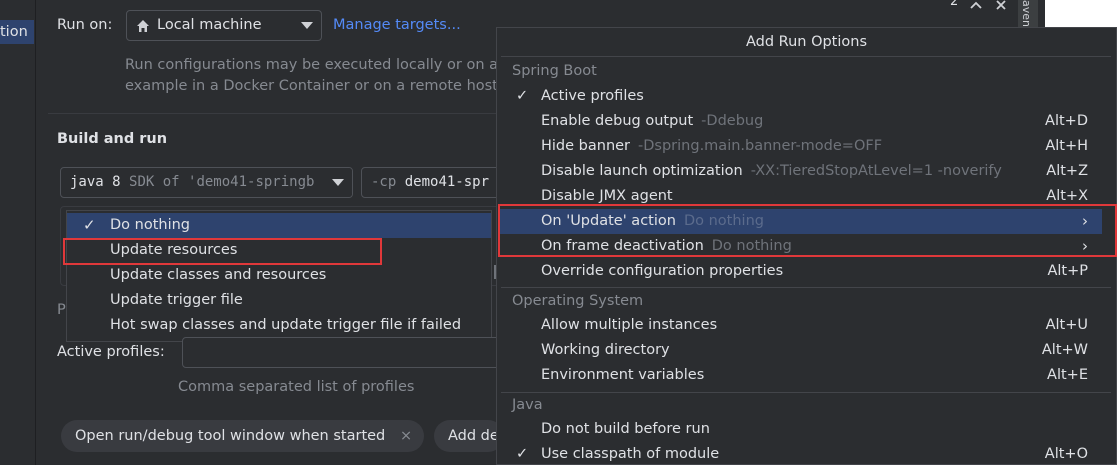 This screenshot has height=465, width=1117. Describe the element at coordinates (1066, 121) in the screenshot. I see `option-shortcut: Alt+D` at that location.